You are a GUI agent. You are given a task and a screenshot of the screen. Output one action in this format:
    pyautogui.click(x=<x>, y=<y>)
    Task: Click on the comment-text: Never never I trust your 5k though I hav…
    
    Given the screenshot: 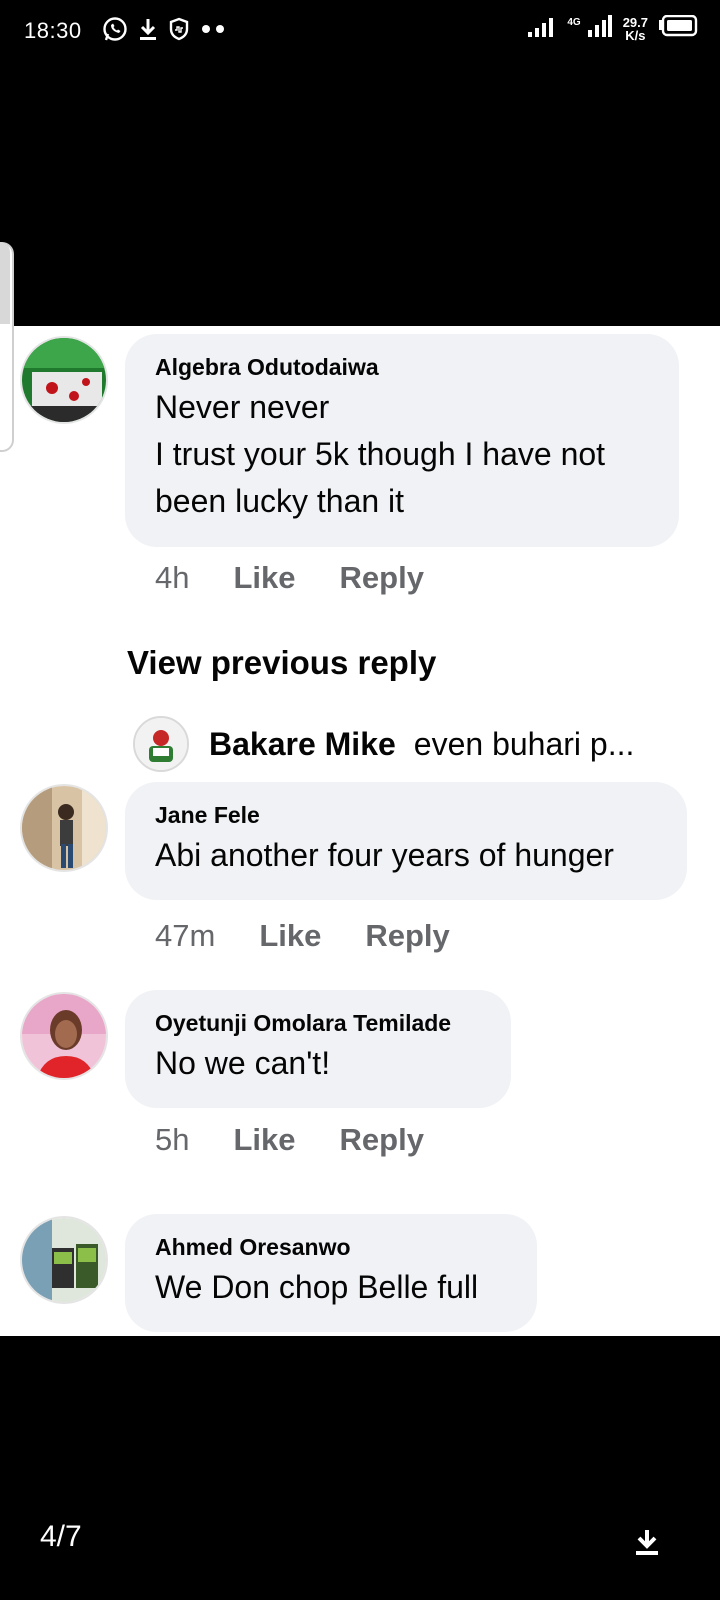 What is the action you would take?
    pyautogui.click(x=380, y=454)
    